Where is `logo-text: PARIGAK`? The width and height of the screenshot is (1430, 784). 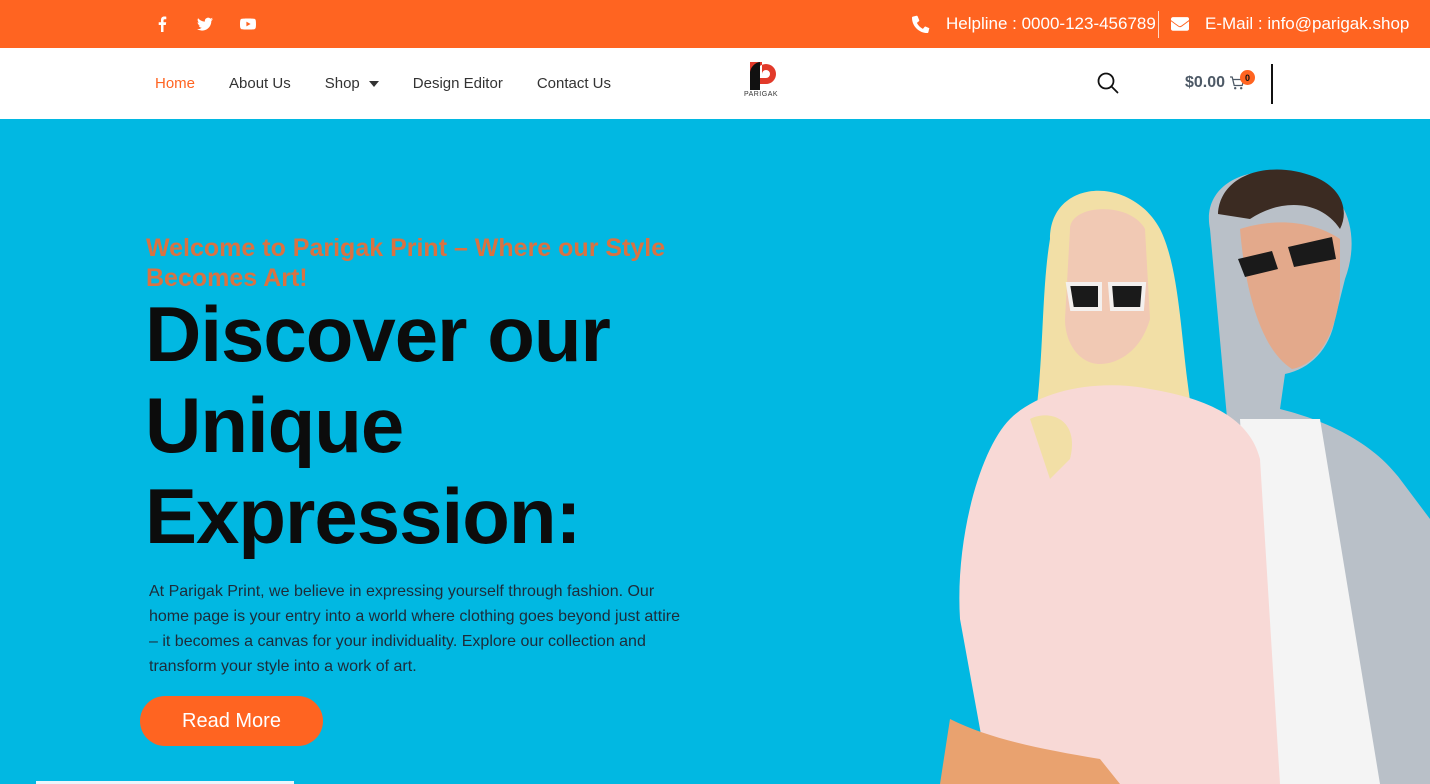 logo-text: PARIGAK is located at coordinates (761, 94).